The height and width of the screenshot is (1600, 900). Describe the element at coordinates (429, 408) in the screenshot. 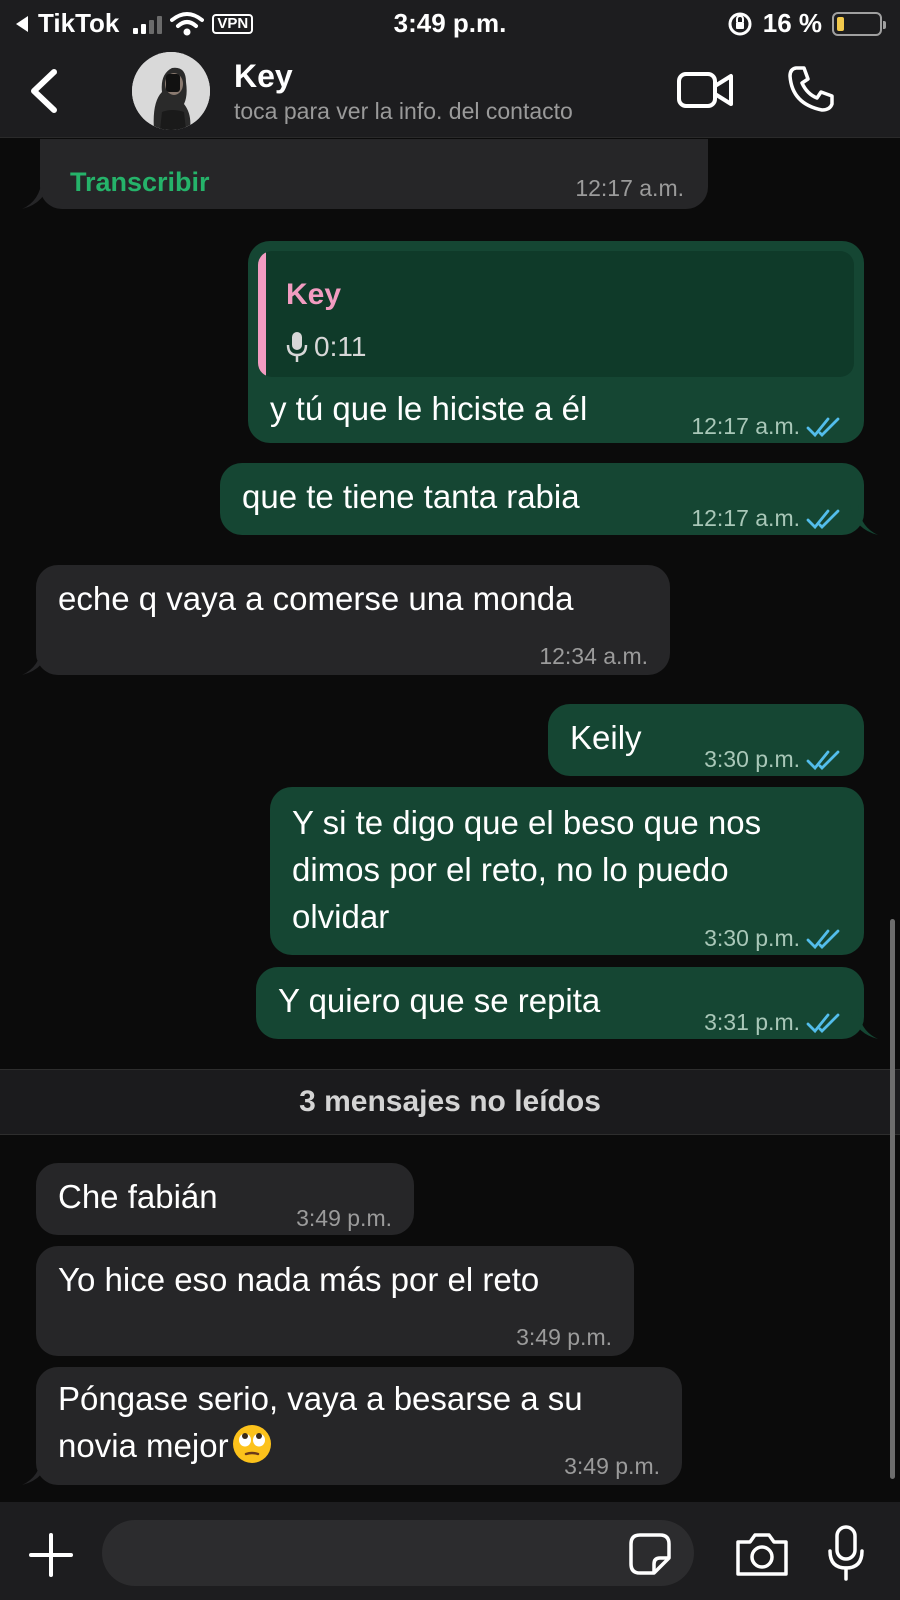

I see `message-text: y tú que le hiciste a él` at that location.